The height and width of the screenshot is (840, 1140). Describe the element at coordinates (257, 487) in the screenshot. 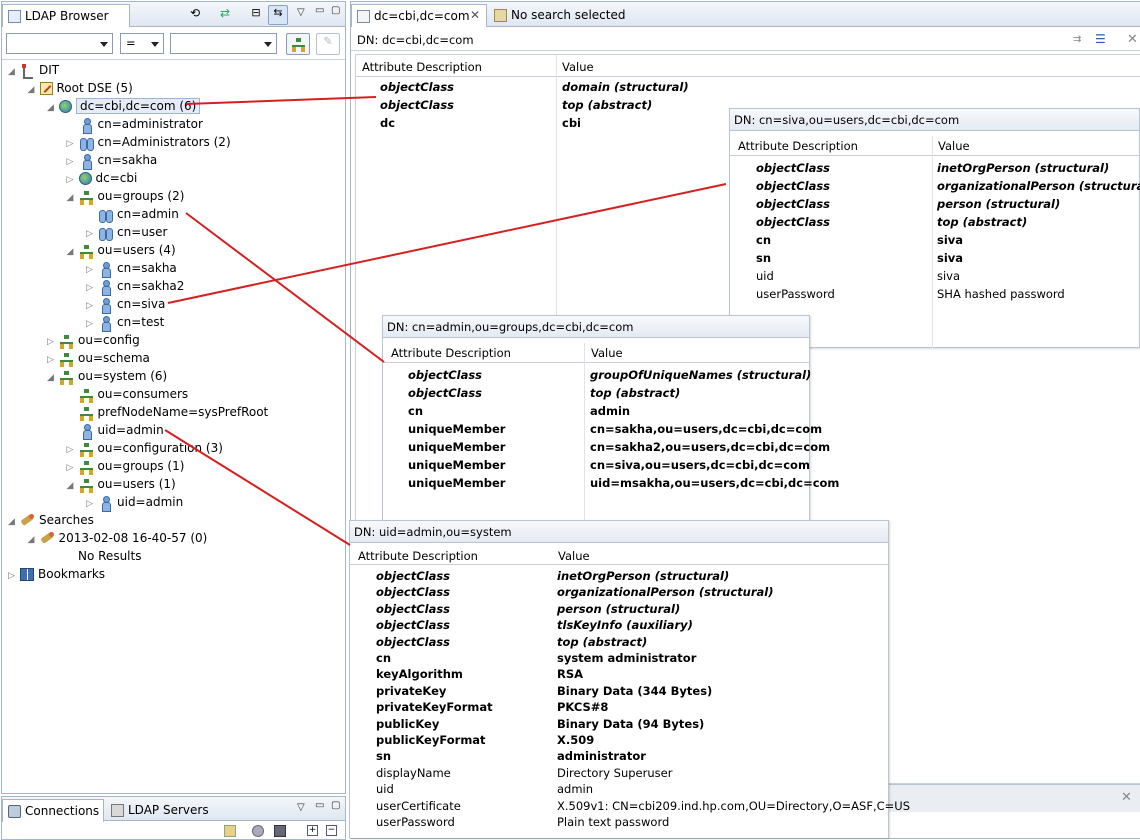

I see `annotation-line-uid-admin` at that location.